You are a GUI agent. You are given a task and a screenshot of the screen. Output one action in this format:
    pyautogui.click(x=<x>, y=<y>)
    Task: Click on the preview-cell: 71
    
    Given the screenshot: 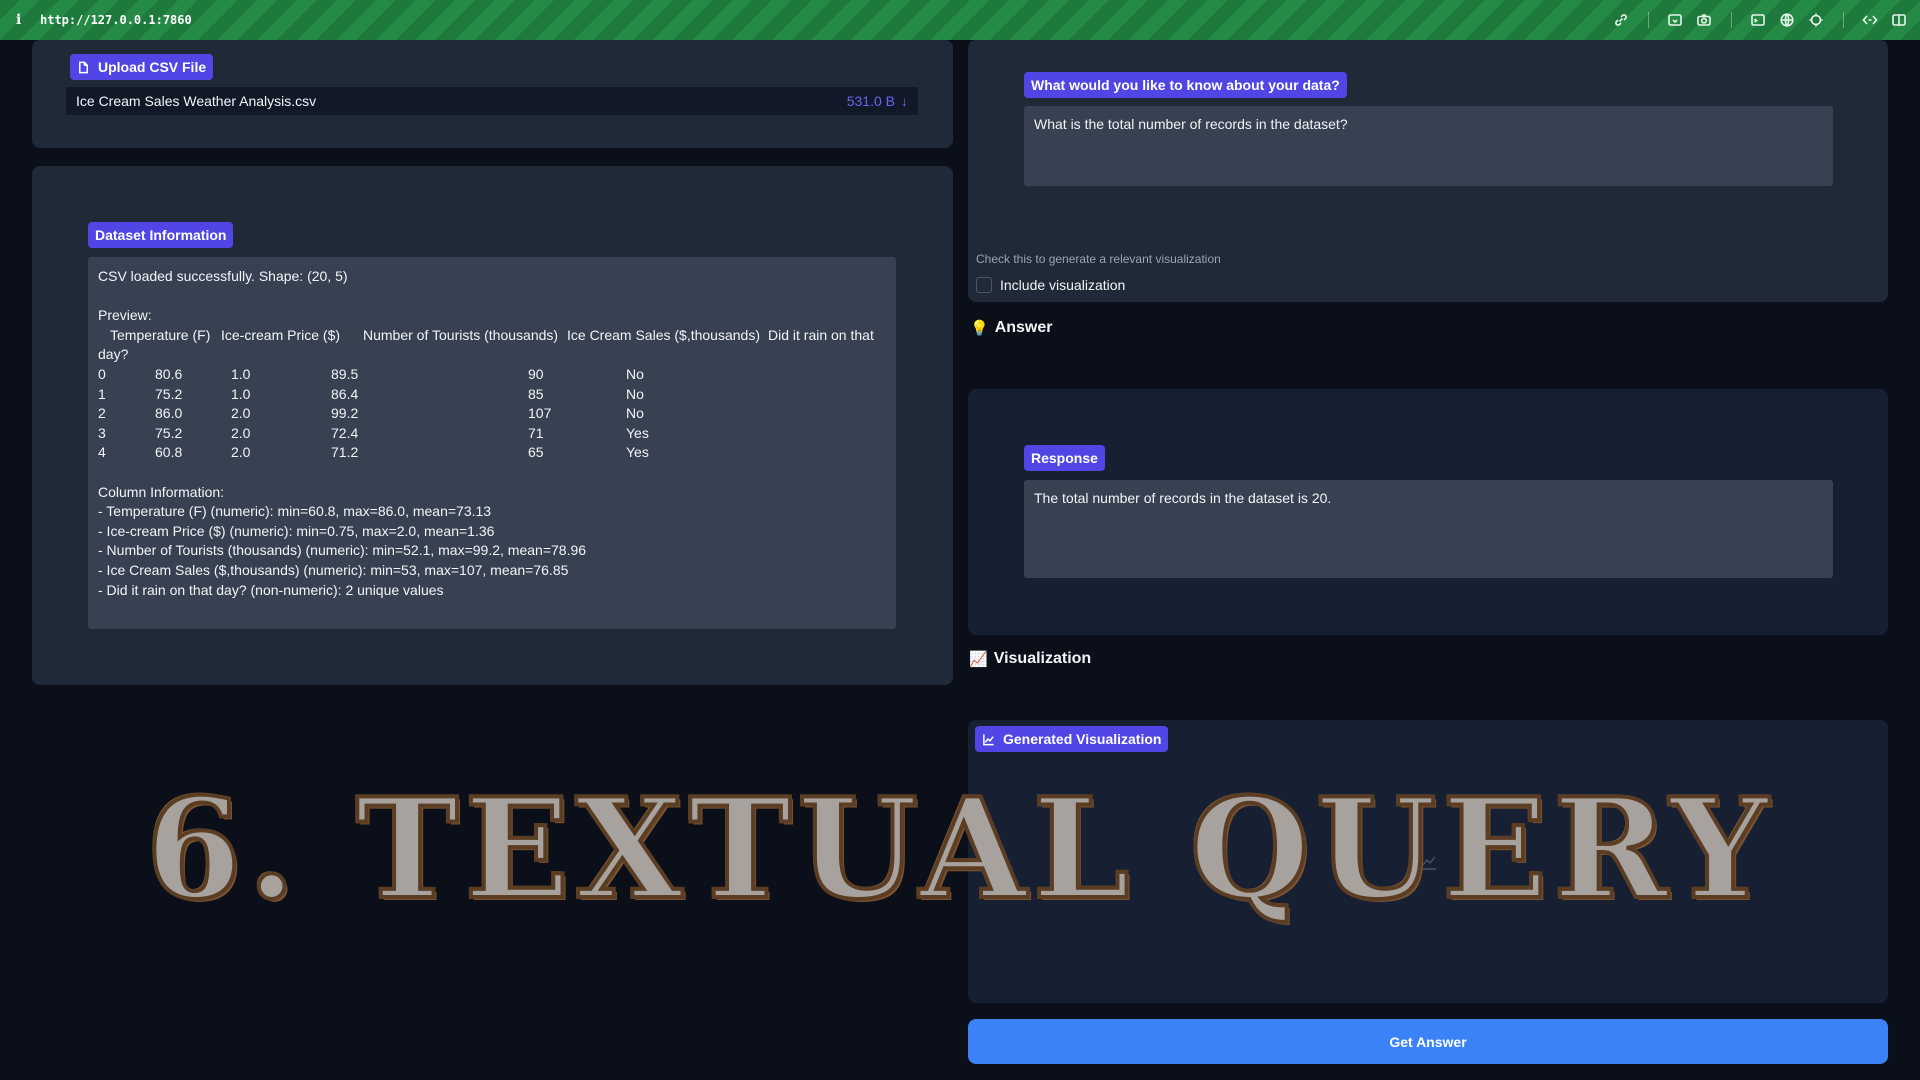 What is the action you would take?
    pyautogui.click(x=536, y=432)
    